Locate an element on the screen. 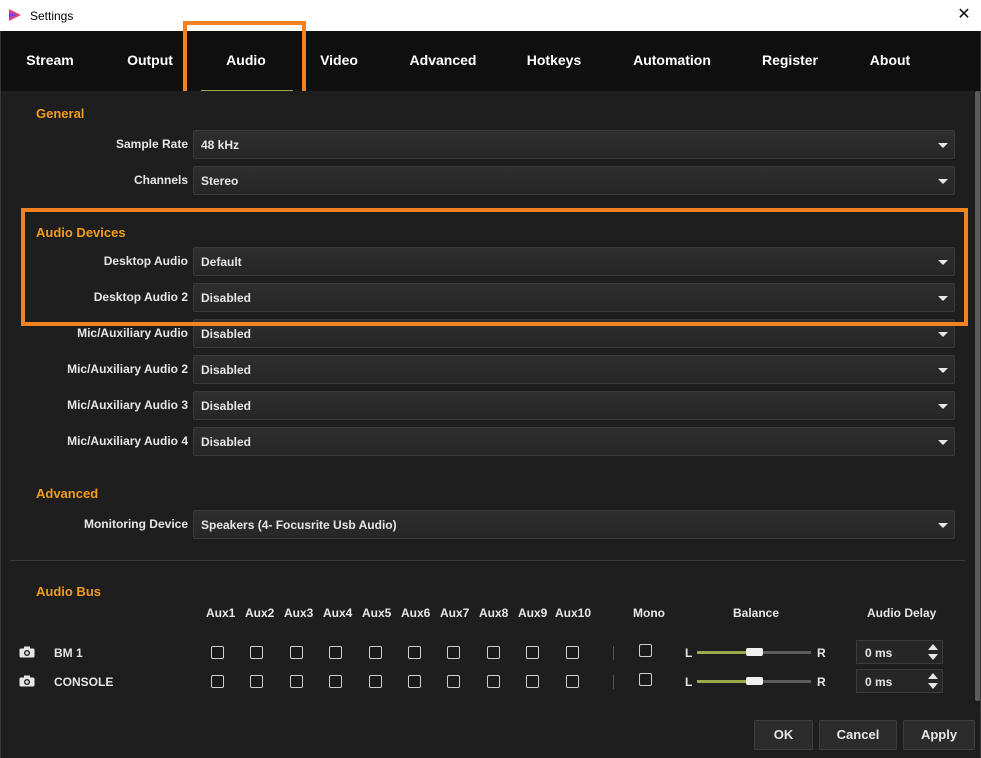  console-aux4-checkbox is located at coordinates (335, 681).